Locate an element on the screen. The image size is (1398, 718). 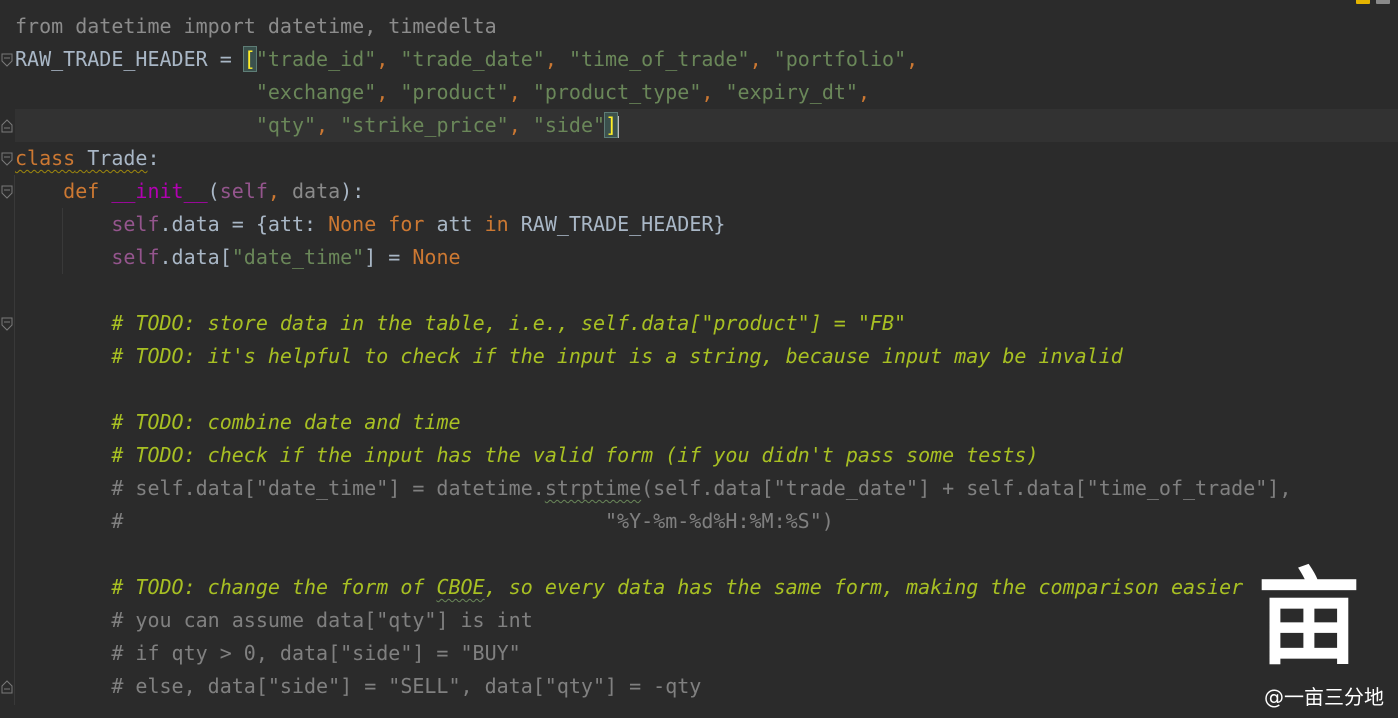
code-token: "product" is located at coordinates (454, 92).